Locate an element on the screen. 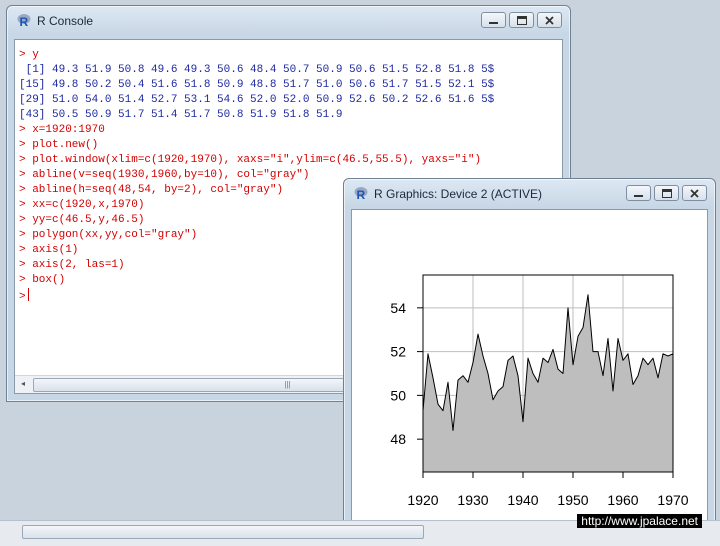 This screenshot has width=720, height=546. console-input-line: > y is located at coordinates (29, 55).